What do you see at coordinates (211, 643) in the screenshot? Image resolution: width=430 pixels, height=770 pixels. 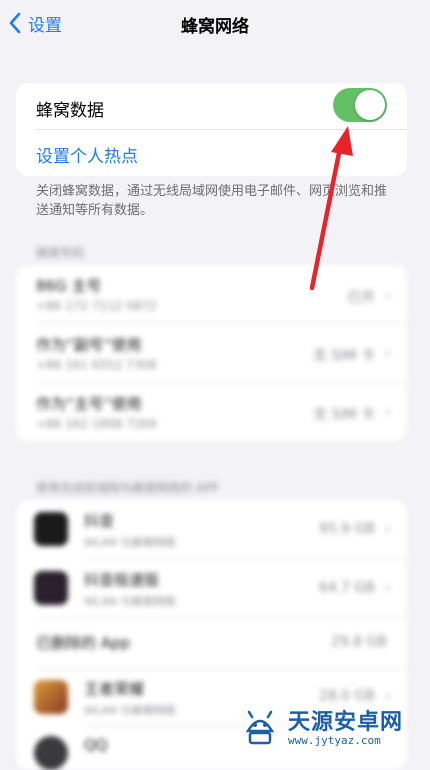 I see `deleted-apps-row: 已删除的 App 29.8 GB` at bounding box center [211, 643].